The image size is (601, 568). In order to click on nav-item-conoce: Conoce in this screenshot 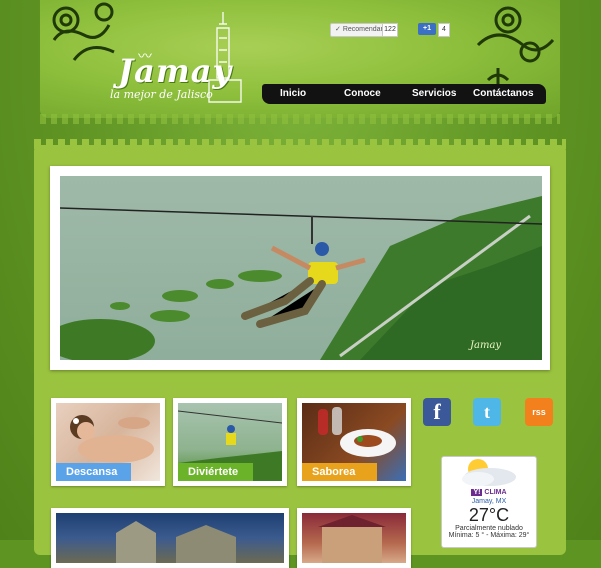, I will do `click(362, 93)`.